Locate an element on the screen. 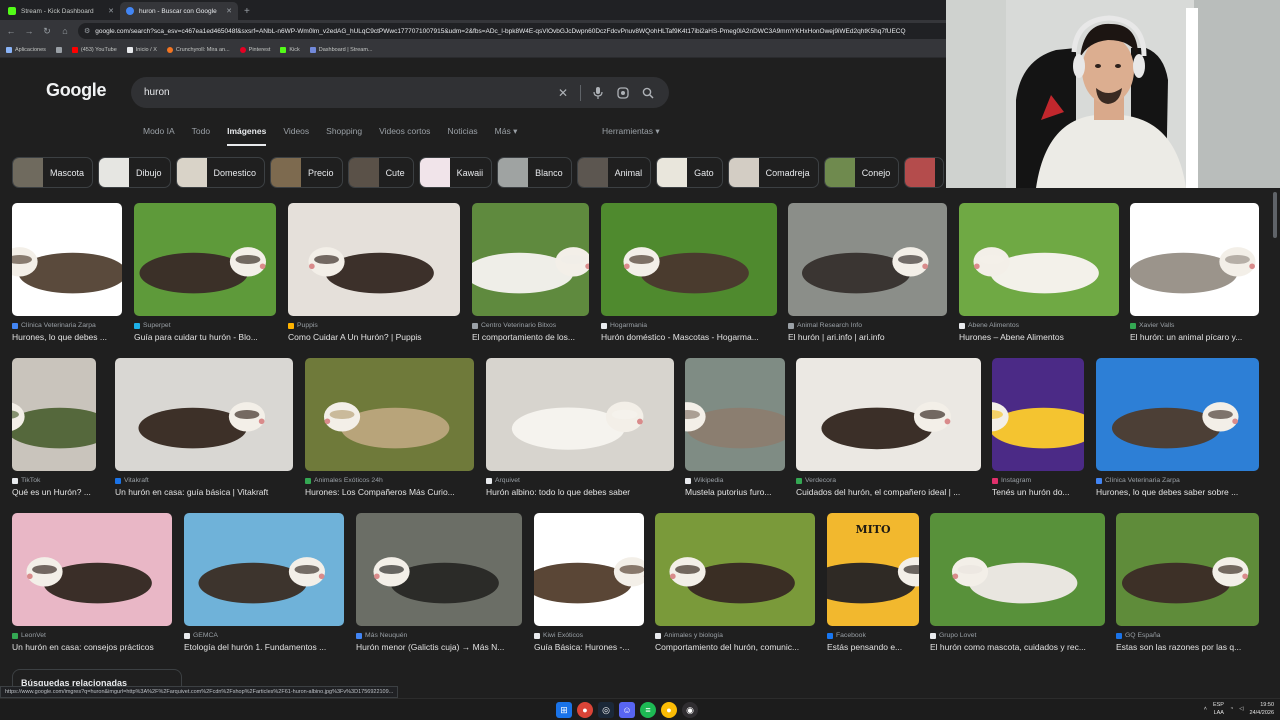  result-source: Wikipedia is located at coordinates (735, 480).